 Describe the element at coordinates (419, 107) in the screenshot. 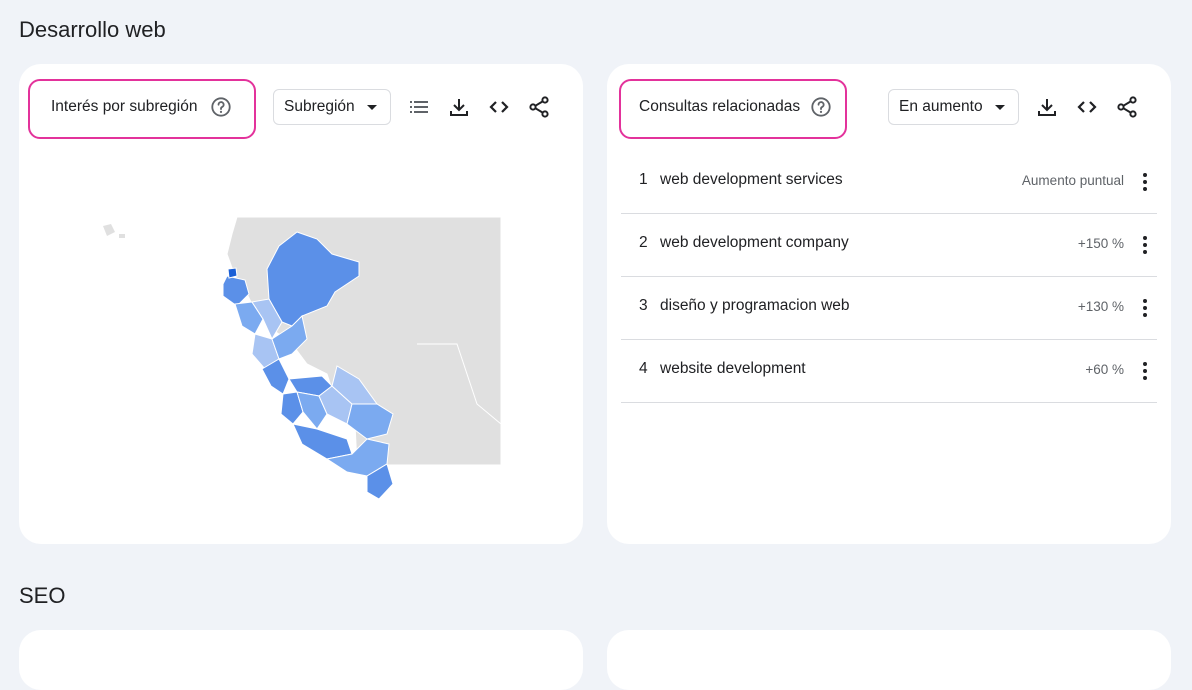

I see `list-icon` at that location.